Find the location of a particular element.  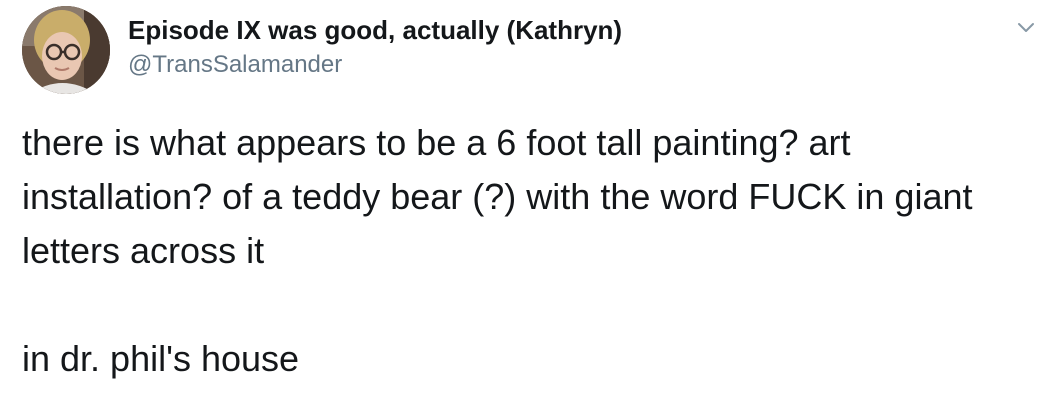

author-handle: @TransSalamander is located at coordinates (235, 65).